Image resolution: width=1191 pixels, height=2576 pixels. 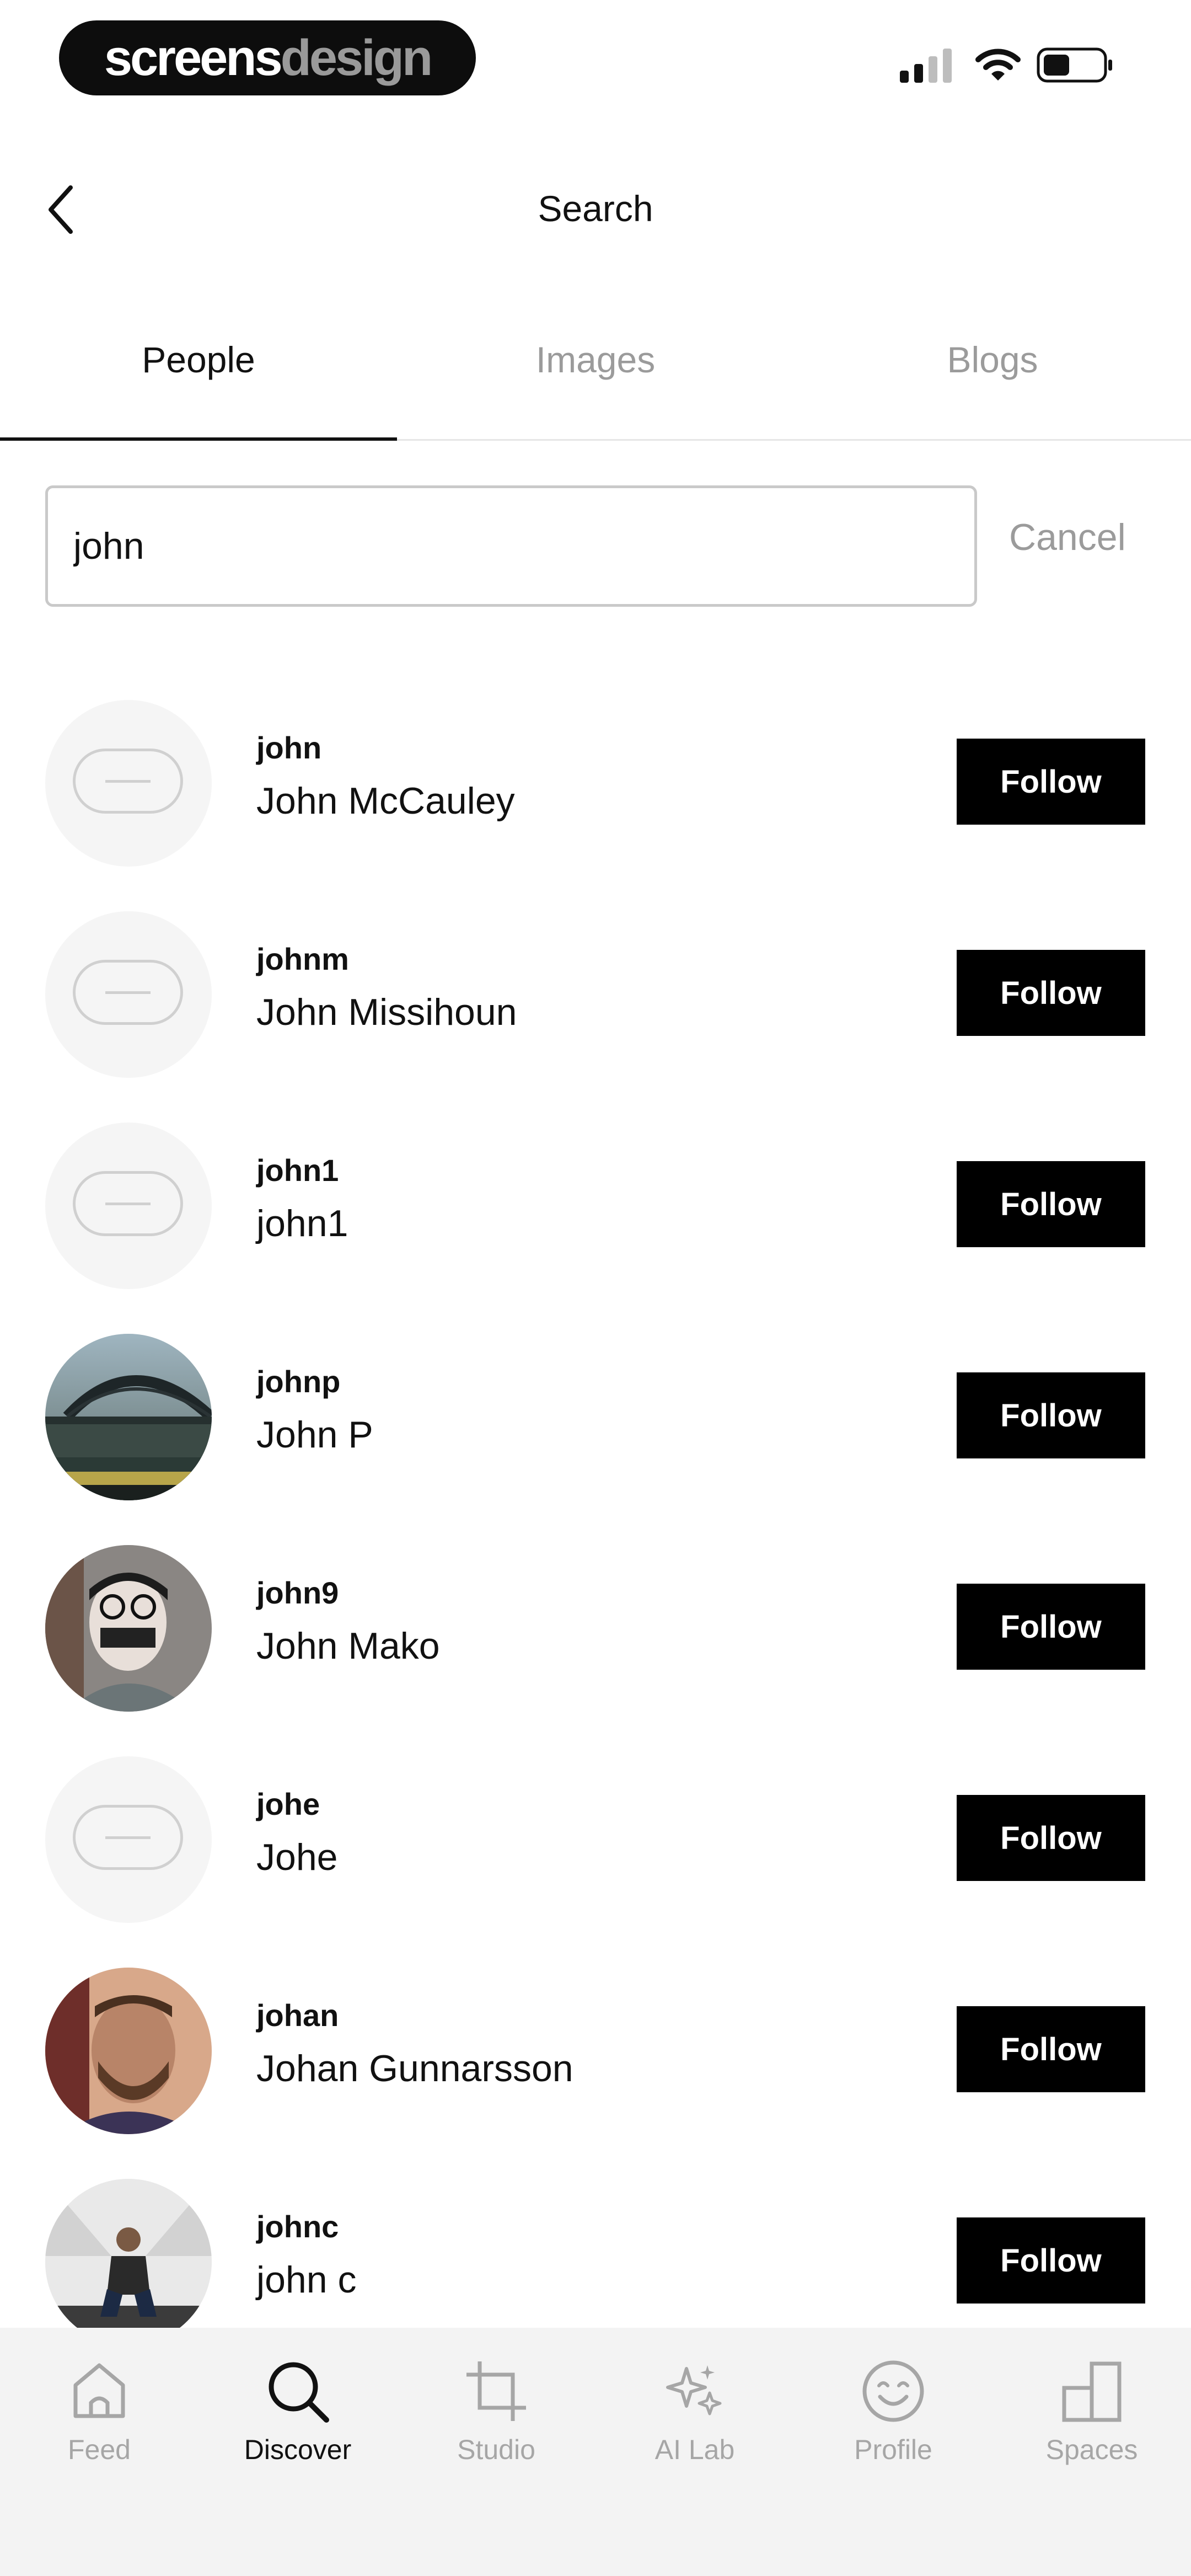 I want to click on tabbar-item-ai-lab: AI Lab, so click(x=695, y=2413).